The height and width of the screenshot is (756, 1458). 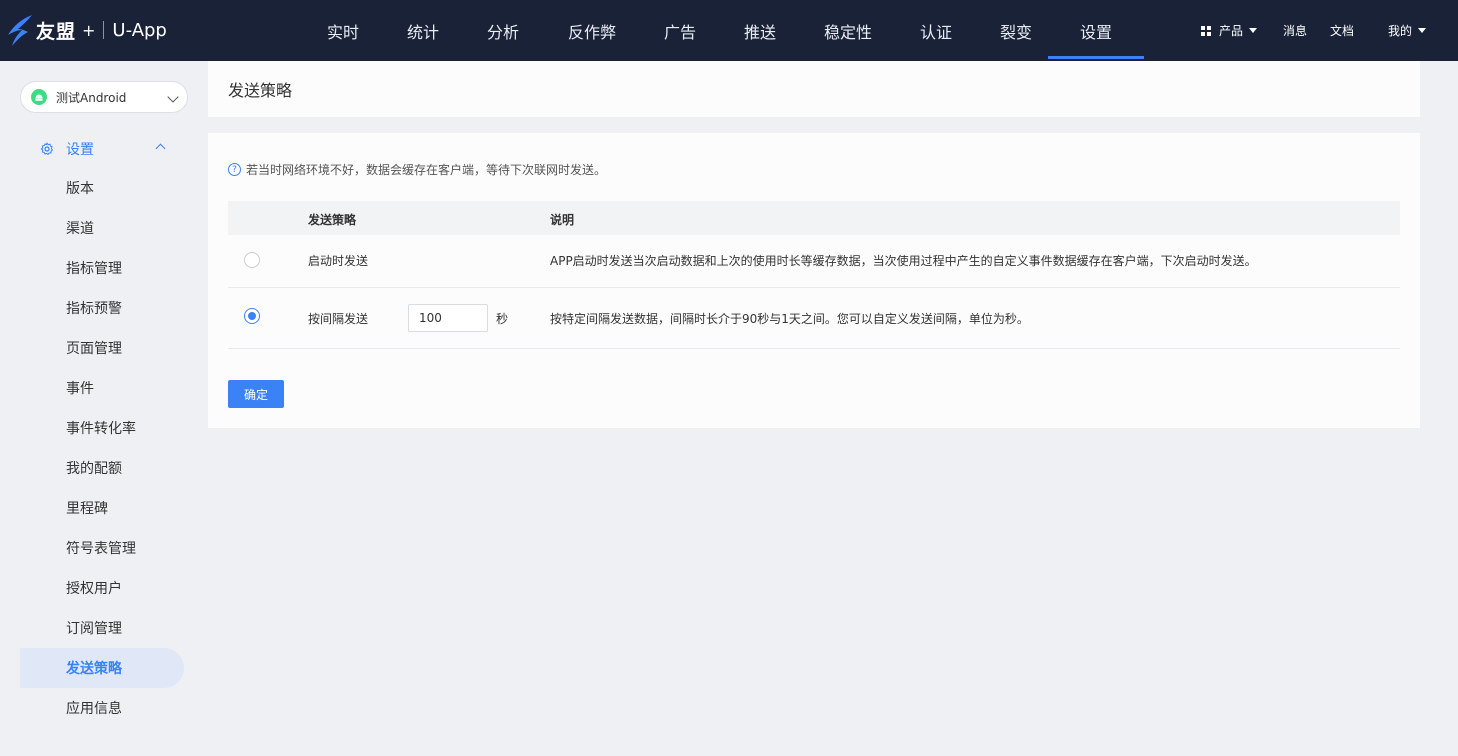 What do you see at coordinates (102, 428) in the screenshot?
I see `sidebar-item-event-conversion: 事件转化率` at bounding box center [102, 428].